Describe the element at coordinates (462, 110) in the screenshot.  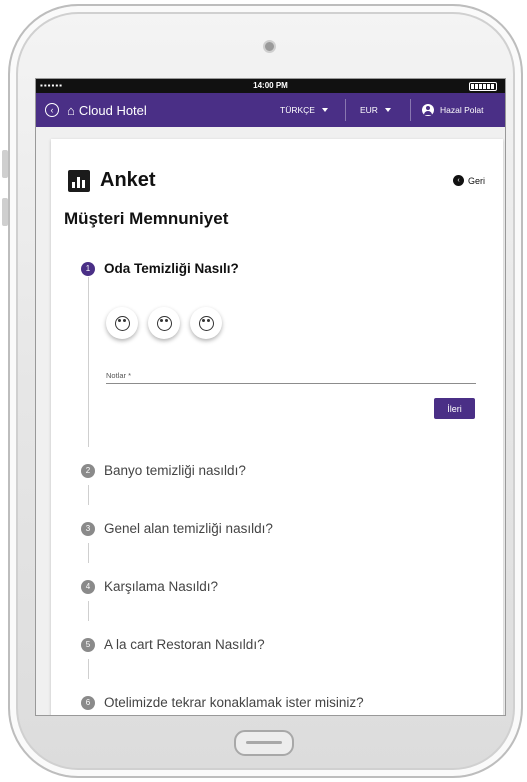
I see `user-name: Hazal Polat` at that location.